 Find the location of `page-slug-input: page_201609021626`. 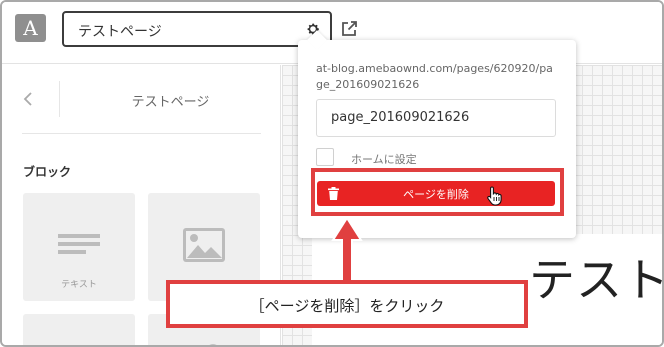

page-slug-input: page_201609021626 is located at coordinates (436, 118).